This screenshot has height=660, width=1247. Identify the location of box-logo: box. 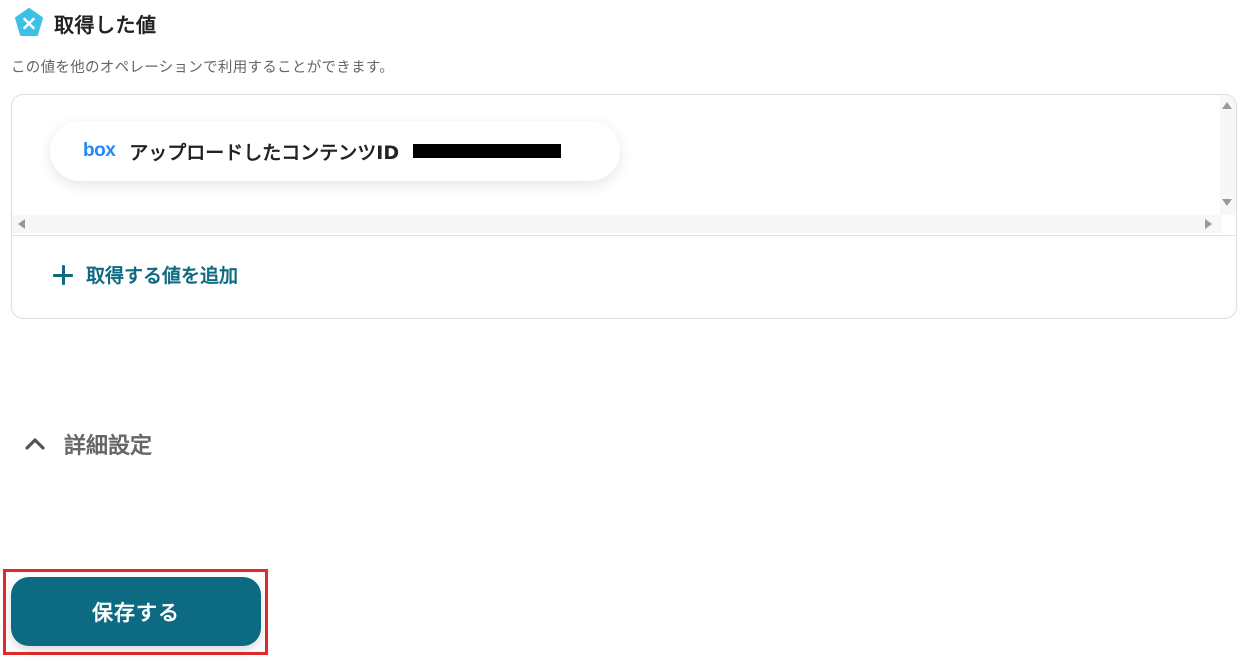
(99, 150).